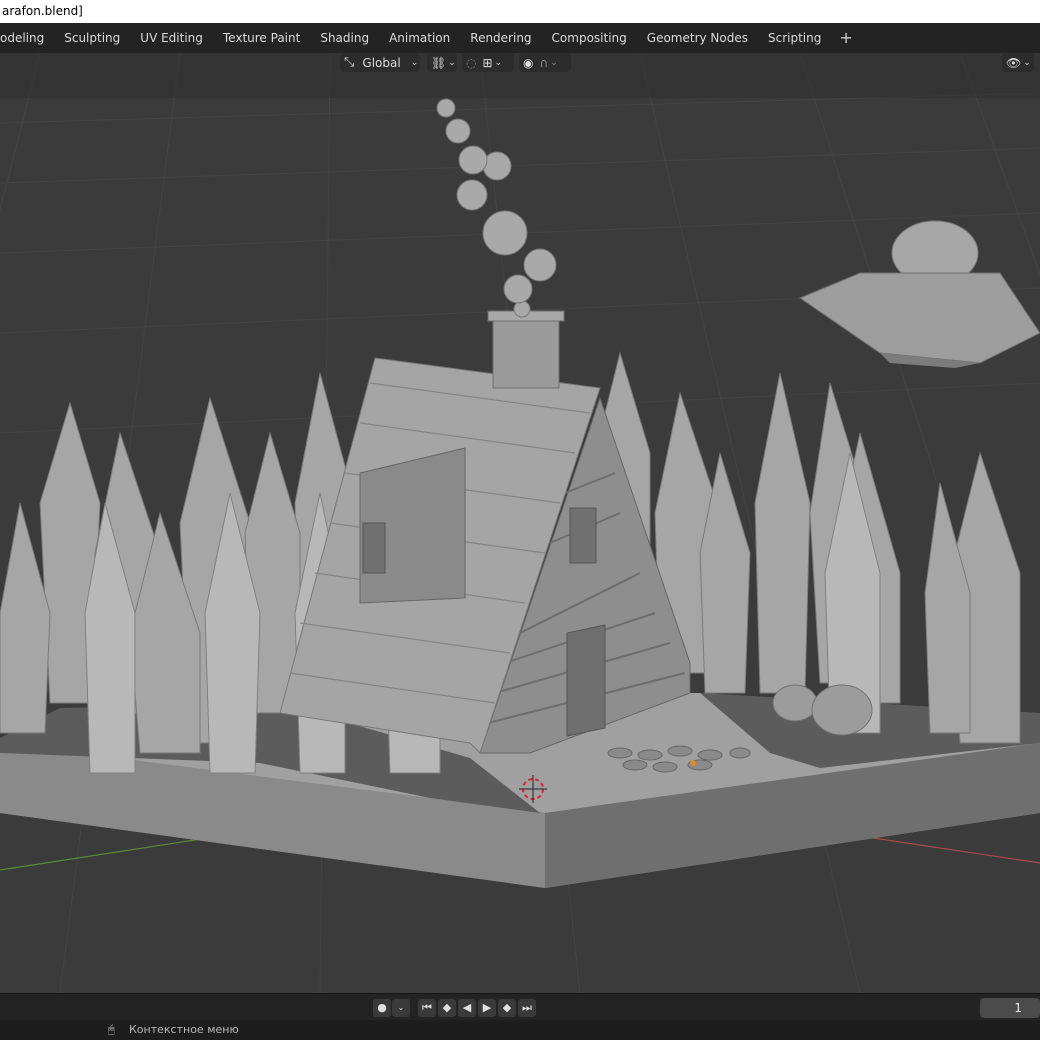 This screenshot has width=1040, height=1040. What do you see at coordinates (447, 1008) in the screenshot?
I see `prev-keyframe-icon: ◆` at bounding box center [447, 1008].